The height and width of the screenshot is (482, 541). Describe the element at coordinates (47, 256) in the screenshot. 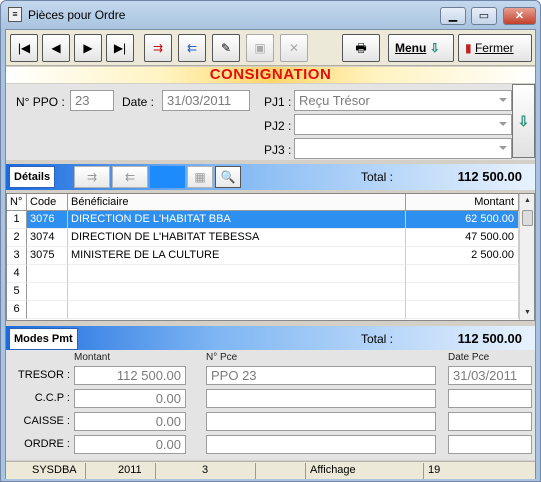

I see `code-cell: 3075` at that location.